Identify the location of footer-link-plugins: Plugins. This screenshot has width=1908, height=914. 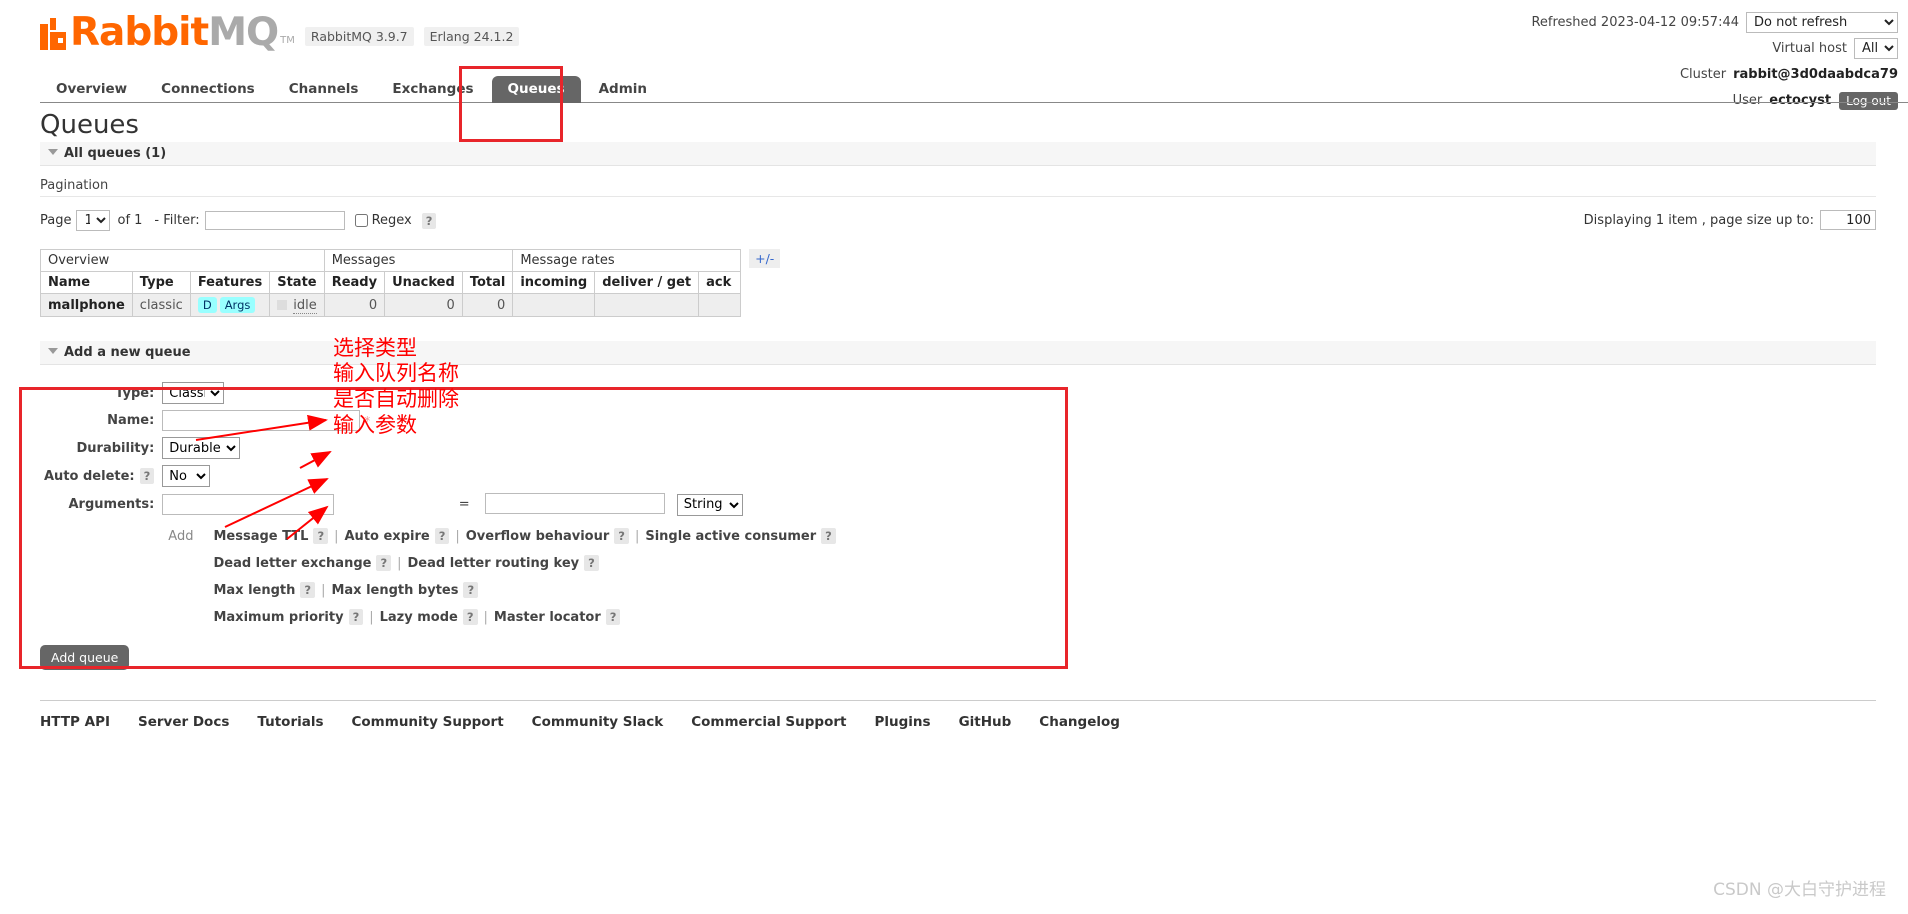
(902, 722).